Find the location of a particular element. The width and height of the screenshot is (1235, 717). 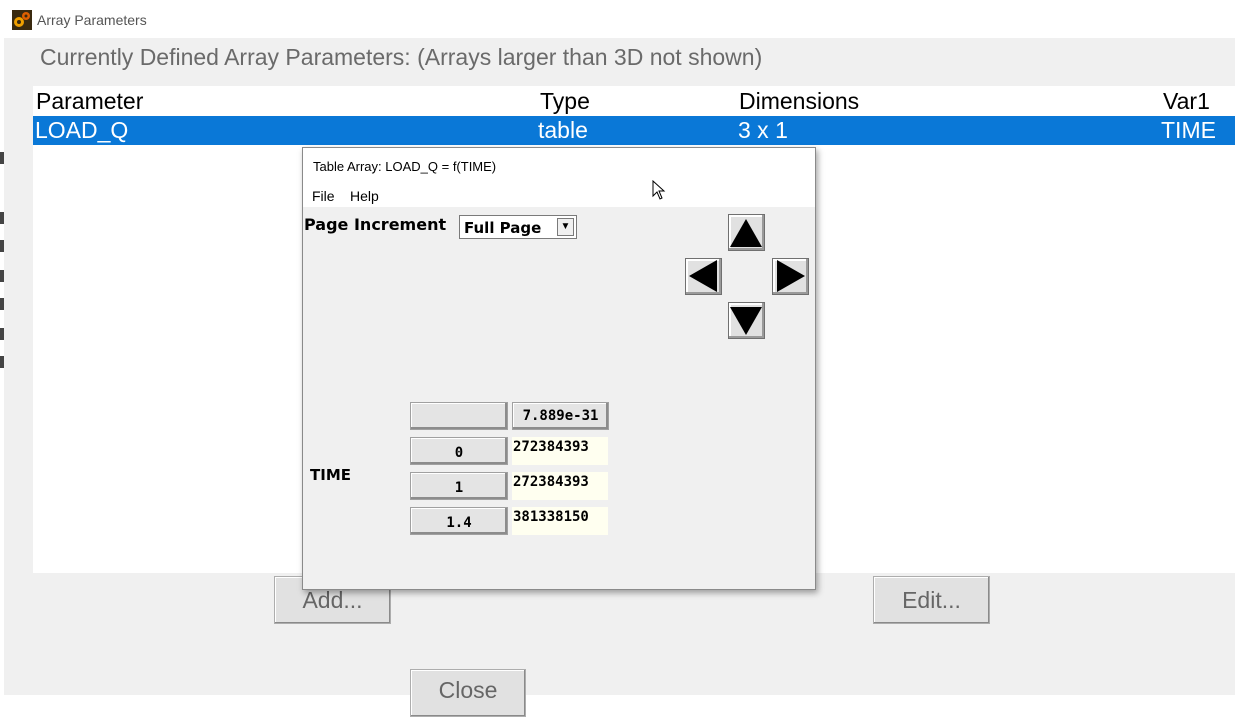

arrow-right-button is located at coordinates (790, 276).